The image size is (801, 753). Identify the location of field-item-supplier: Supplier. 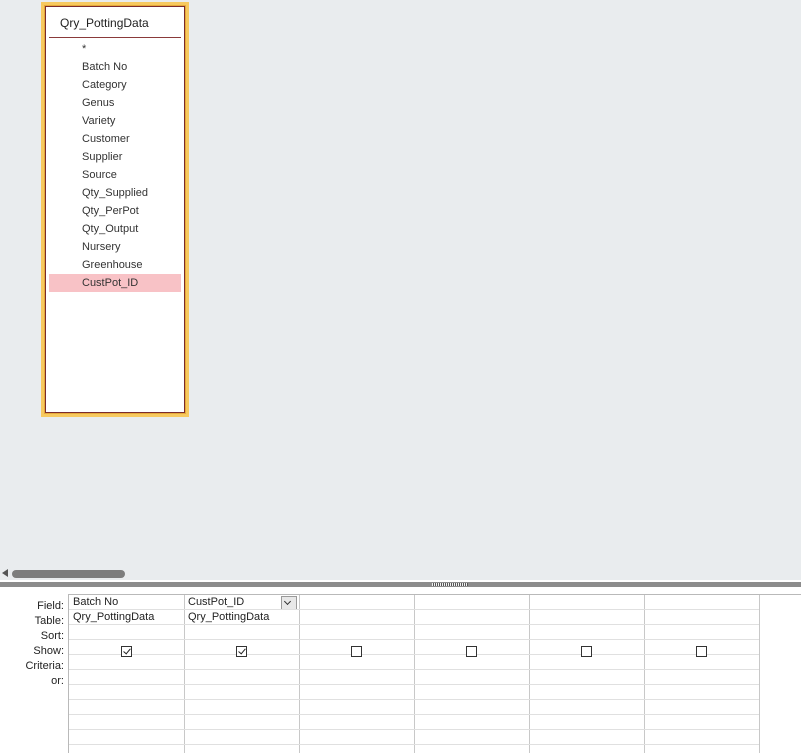
(115, 157).